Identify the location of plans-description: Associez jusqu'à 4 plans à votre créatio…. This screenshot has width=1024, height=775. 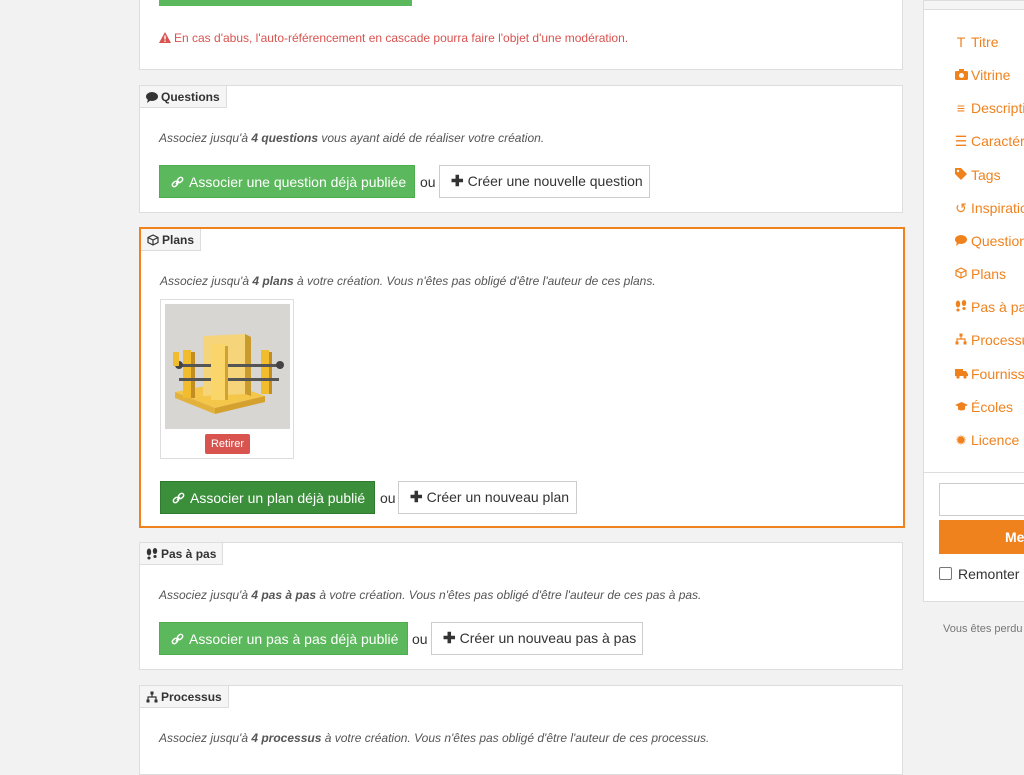
(408, 281).